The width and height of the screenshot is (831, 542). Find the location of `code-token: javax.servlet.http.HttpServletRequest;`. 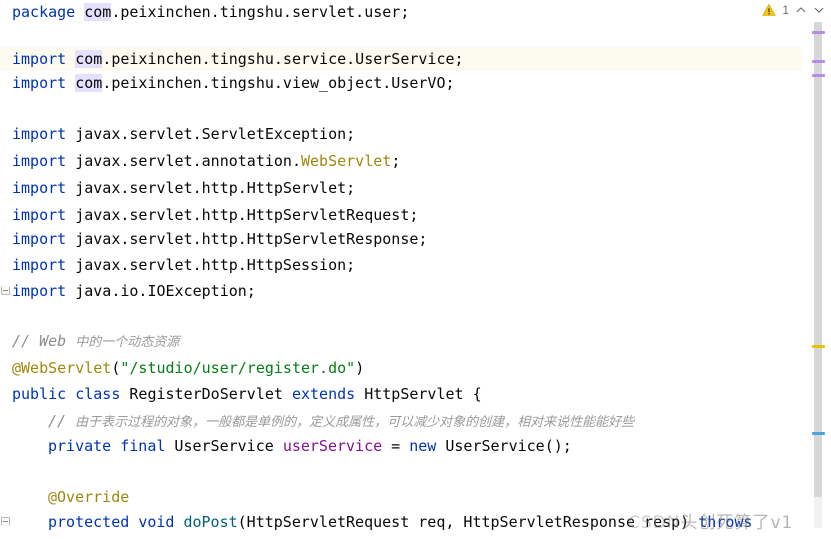

code-token: javax.servlet.http.HttpServletRequest; is located at coordinates (242, 215).